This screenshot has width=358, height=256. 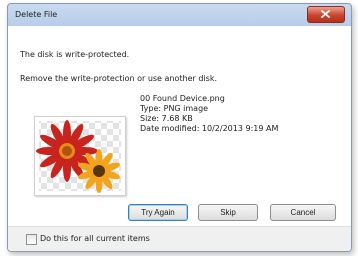 What do you see at coordinates (158, 212) in the screenshot?
I see `try-again-button: Try Again` at bounding box center [158, 212].